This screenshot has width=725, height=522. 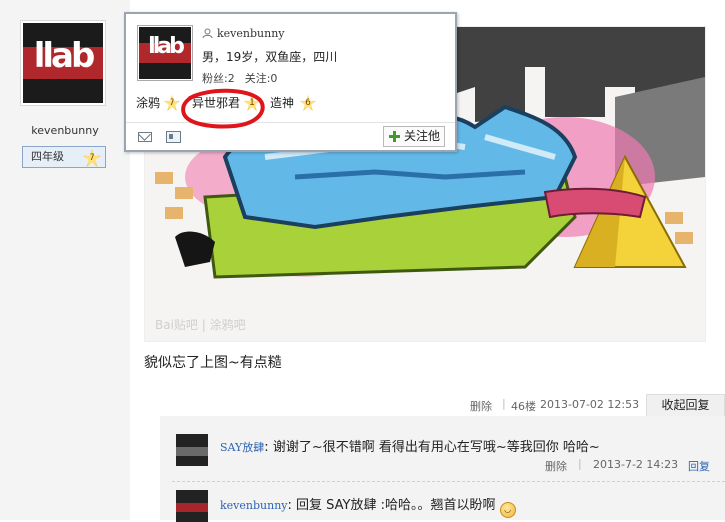 What do you see at coordinates (254, 505) in the screenshot?
I see `comment-author: kevenbunny` at bounding box center [254, 505].